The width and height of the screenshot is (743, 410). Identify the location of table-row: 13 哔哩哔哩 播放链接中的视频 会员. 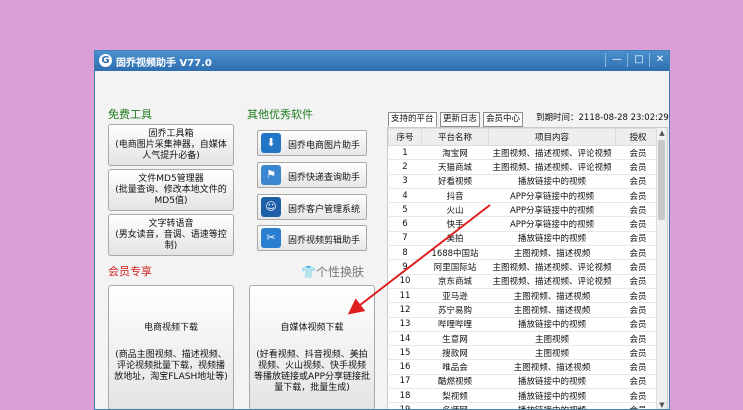
(524, 324).